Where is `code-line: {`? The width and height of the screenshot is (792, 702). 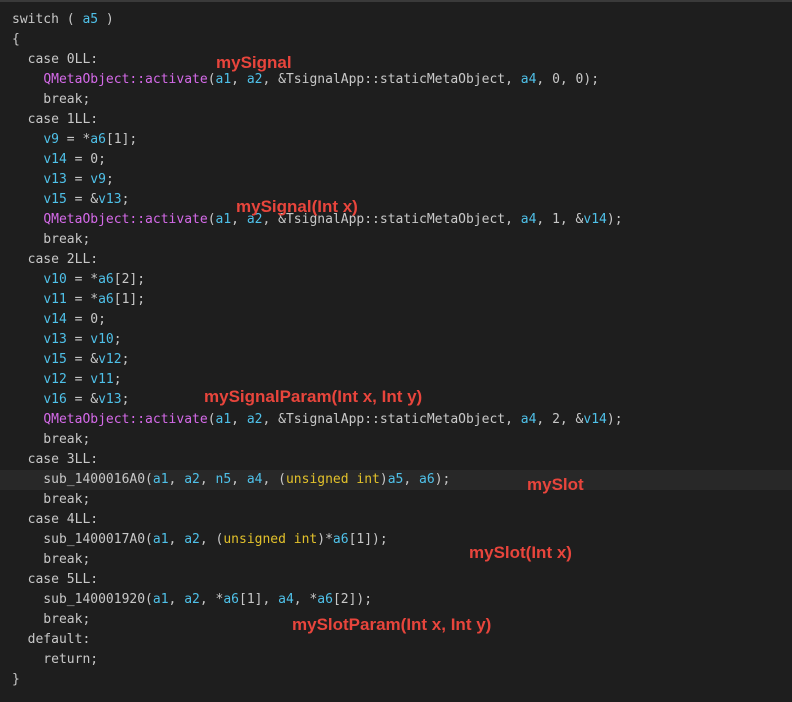
code-line: { is located at coordinates (16, 40).